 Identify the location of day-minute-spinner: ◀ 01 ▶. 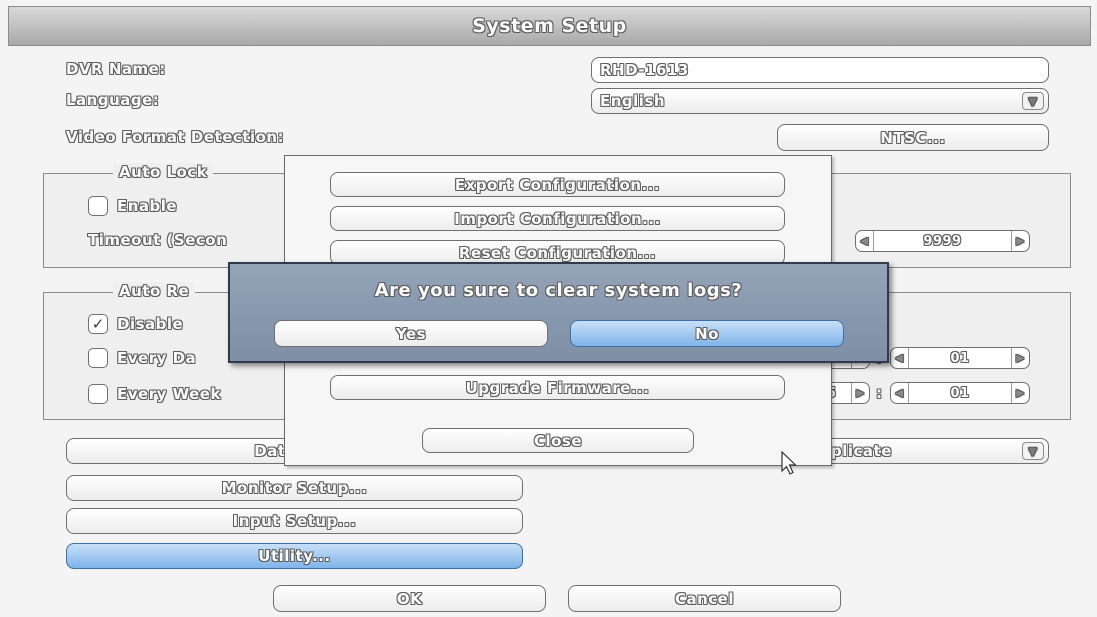
(960, 358).